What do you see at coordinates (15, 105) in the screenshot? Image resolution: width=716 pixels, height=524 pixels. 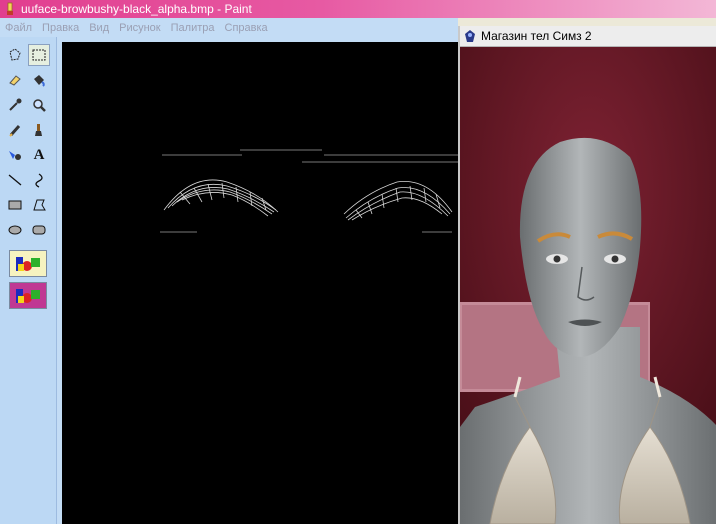 I see `color-picker-icon` at bounding box center [15, 105].